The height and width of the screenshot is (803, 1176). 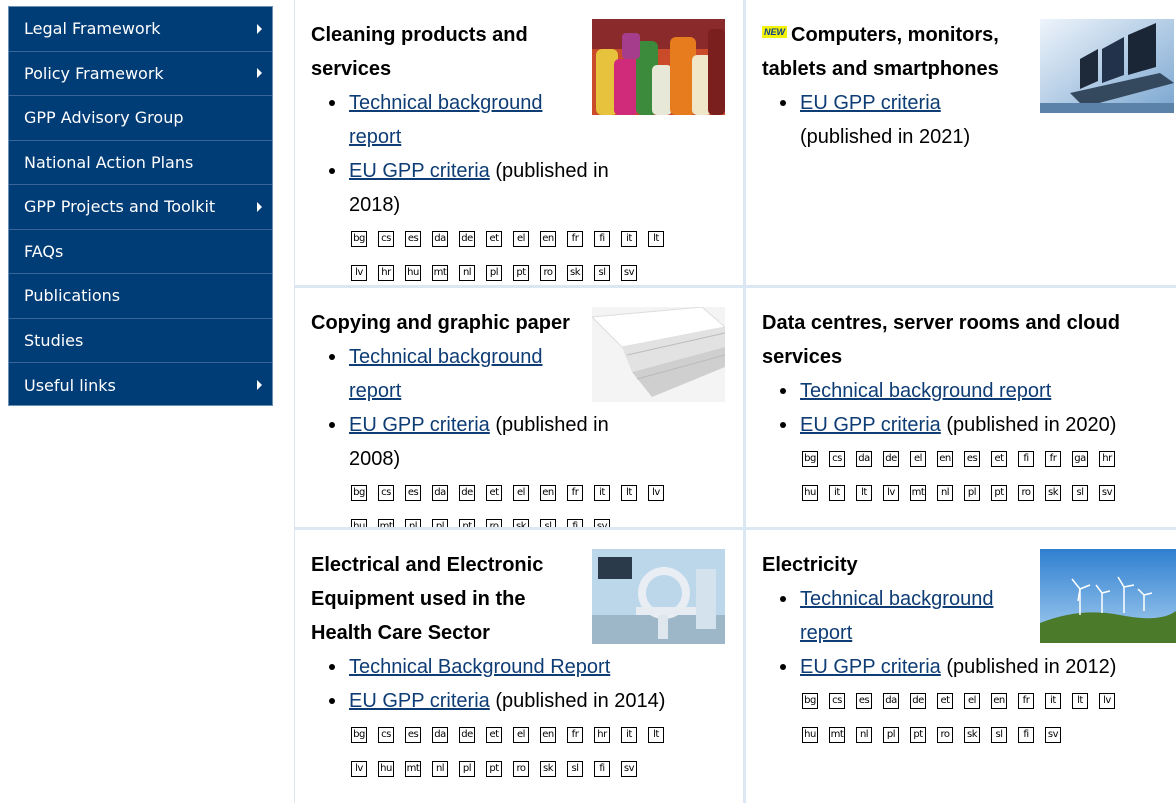 What do you see at coordinates (1080, 459) in the screenshot?
I see `language-link-ga: ga` at bounding box center [1080, 459].